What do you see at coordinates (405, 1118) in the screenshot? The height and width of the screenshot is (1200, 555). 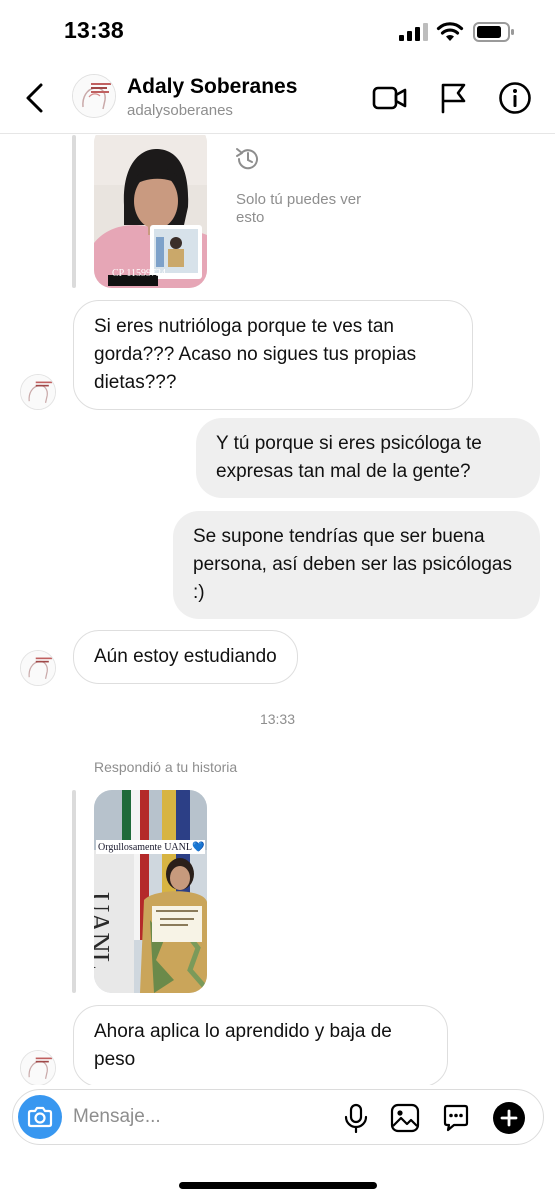 I see `gallery-icon` at bounding box center [405, 1118].